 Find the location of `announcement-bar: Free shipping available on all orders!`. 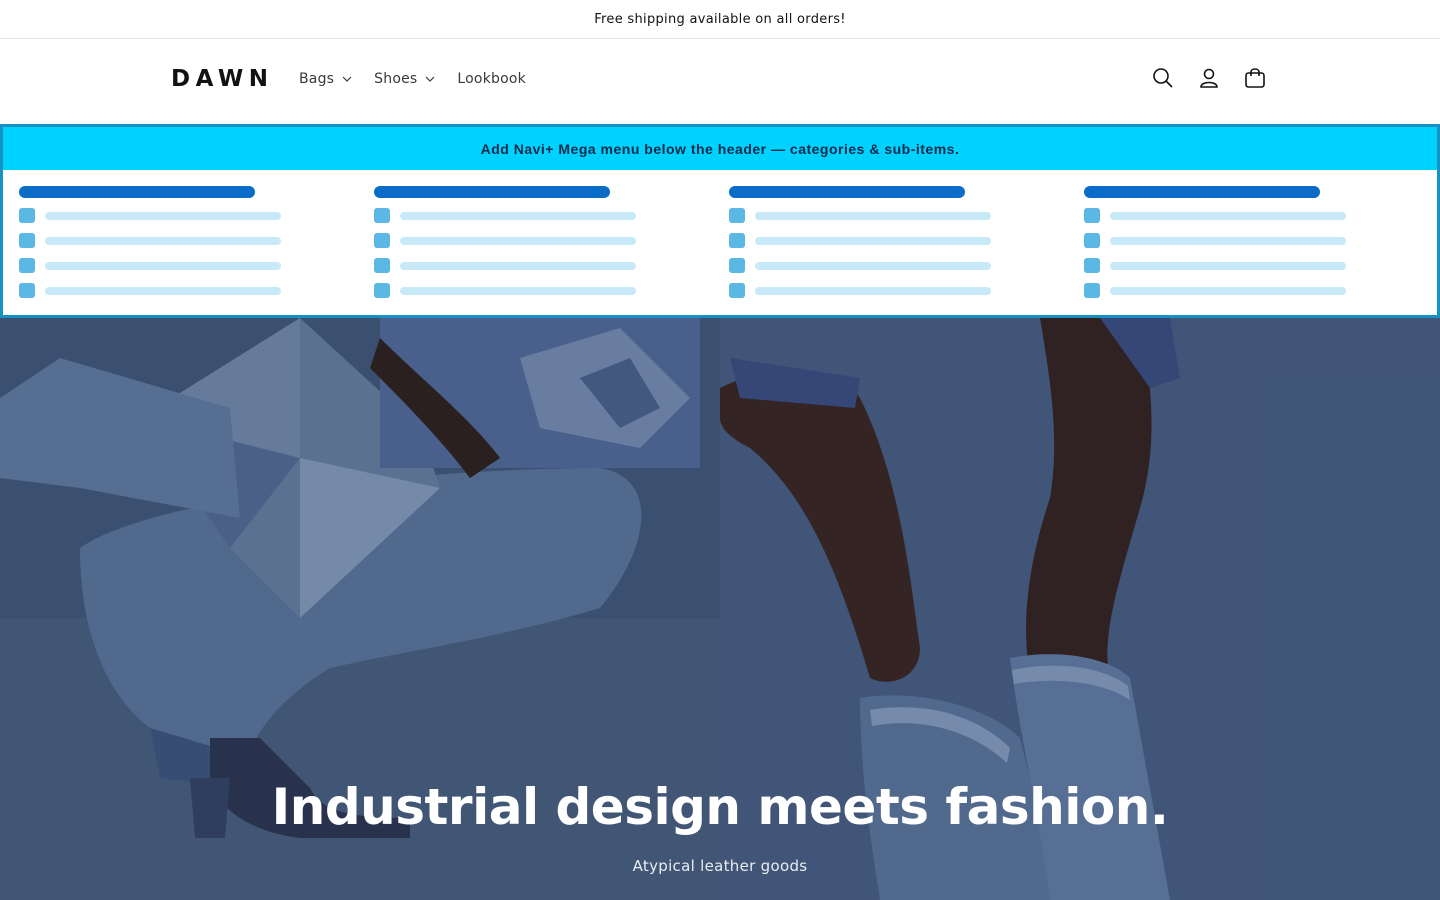

announcement-bar: Free shipping available on all orders! is located at coordinates (720, 19).